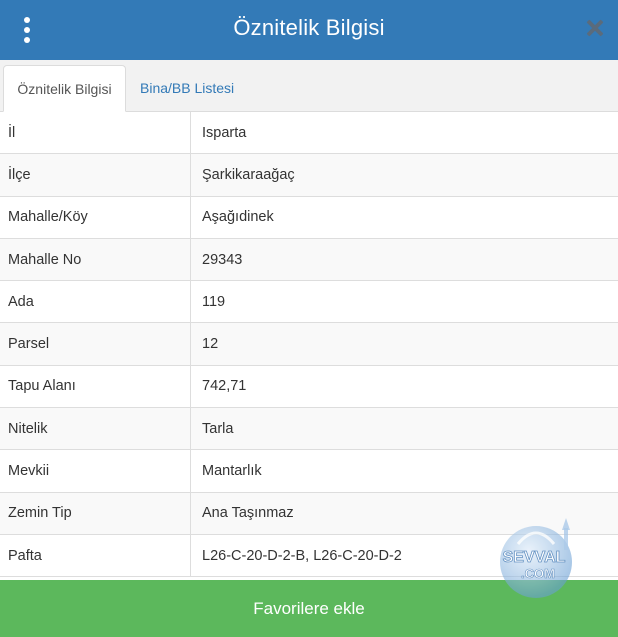 The image size is (618, 637). I want to click on attribute-key: Parsel, so click(95, 344).